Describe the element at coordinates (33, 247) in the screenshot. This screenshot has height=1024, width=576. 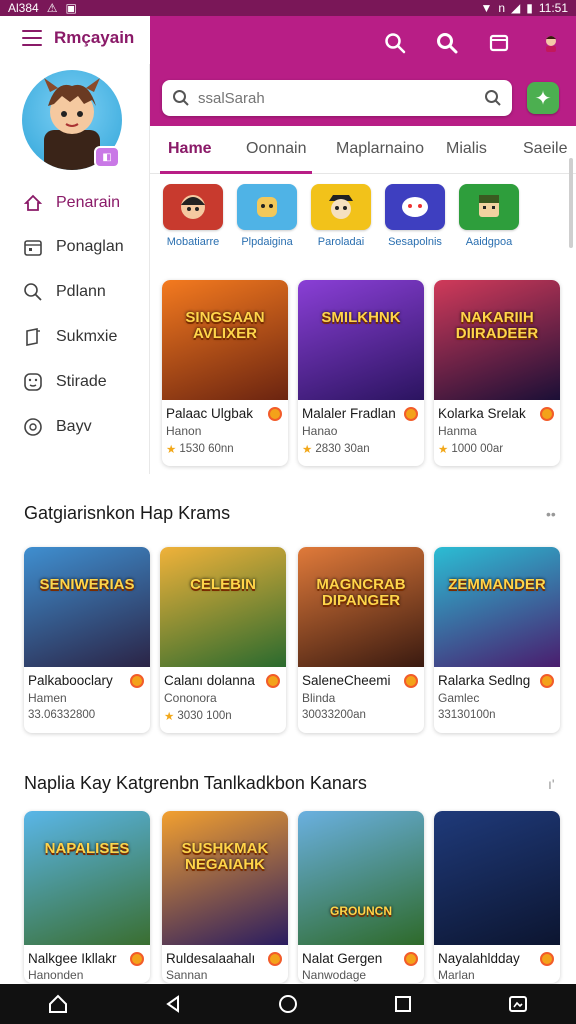
I see `calendar-icon` at that location.